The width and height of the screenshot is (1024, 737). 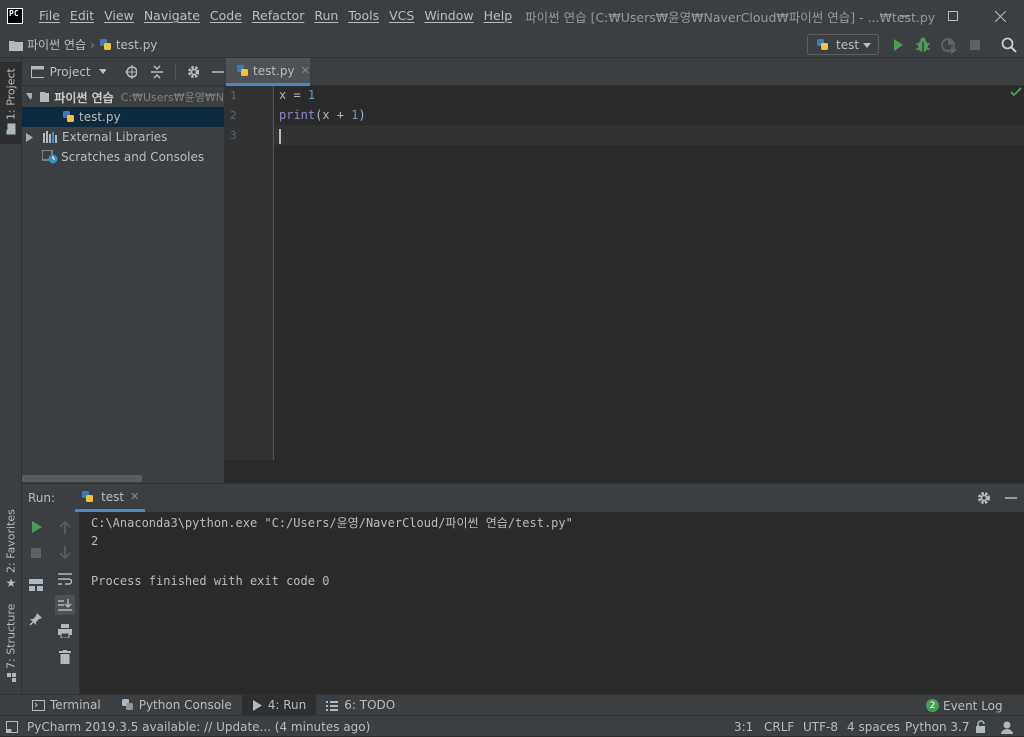 I want to click on navigation-bar: 파이썬 연습 › test.py test, so click(x=512, y=45).